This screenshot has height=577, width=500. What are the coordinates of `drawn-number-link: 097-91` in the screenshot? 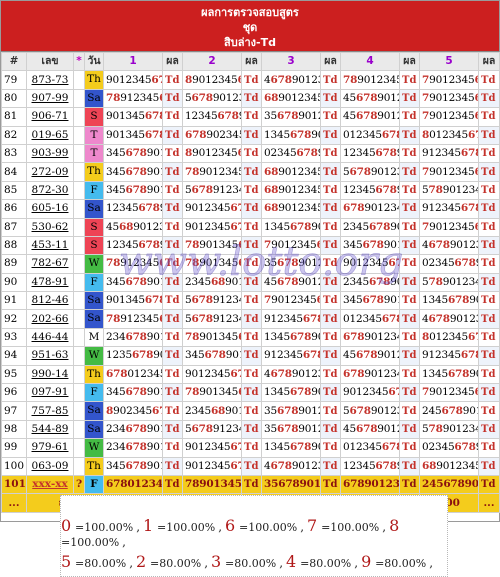 It's located at (50, 393).